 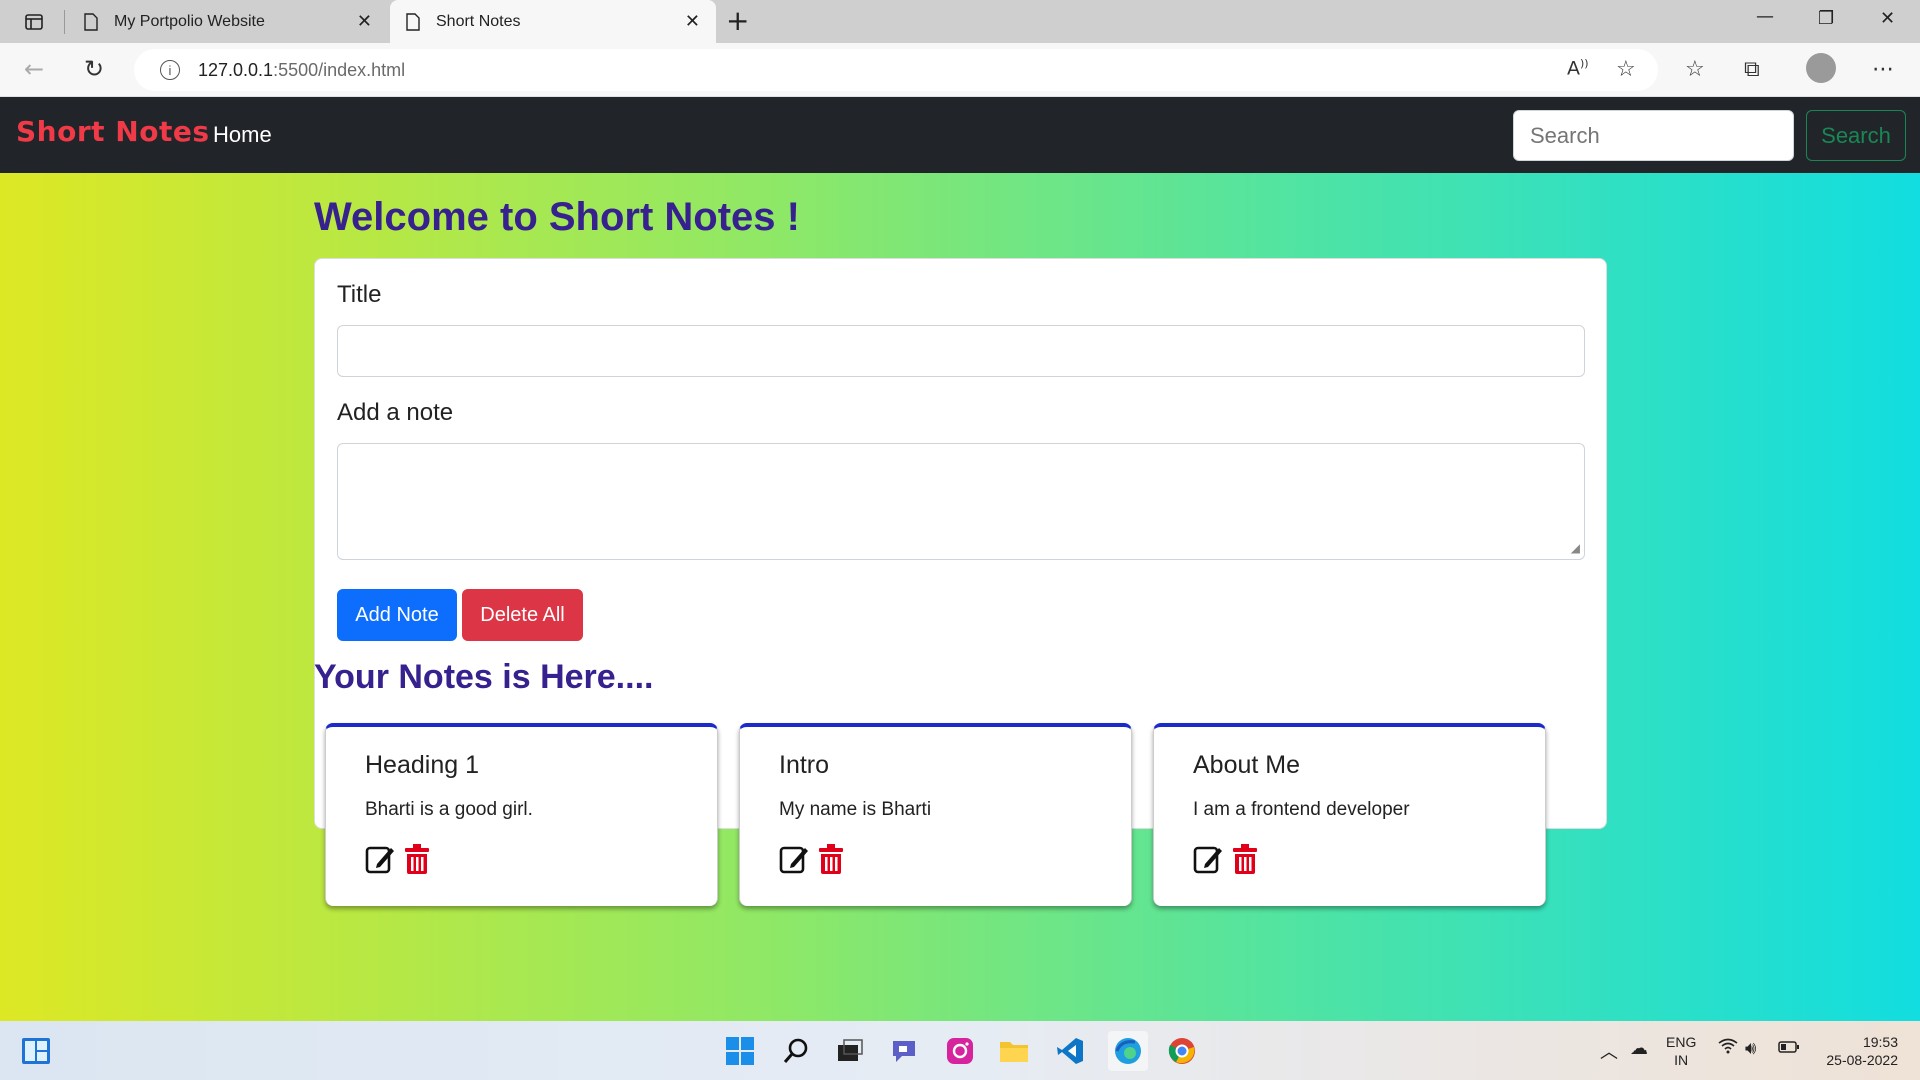 What do you see at coordinates (64, 22) in the screenshot?
I see `tab-separator` at bounding box center [64, 22].